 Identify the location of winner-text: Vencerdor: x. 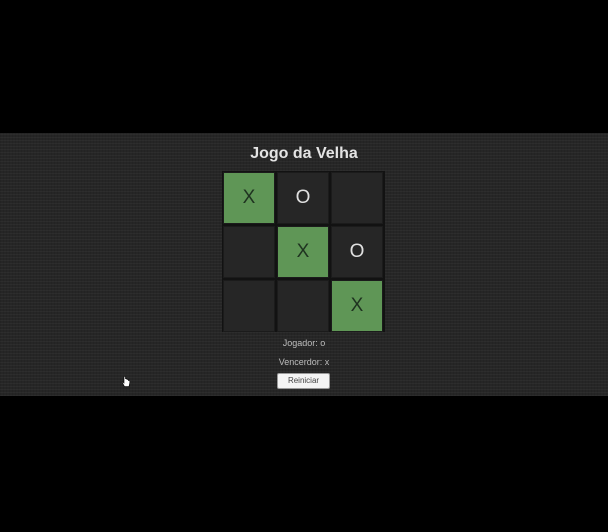
(304, 362).